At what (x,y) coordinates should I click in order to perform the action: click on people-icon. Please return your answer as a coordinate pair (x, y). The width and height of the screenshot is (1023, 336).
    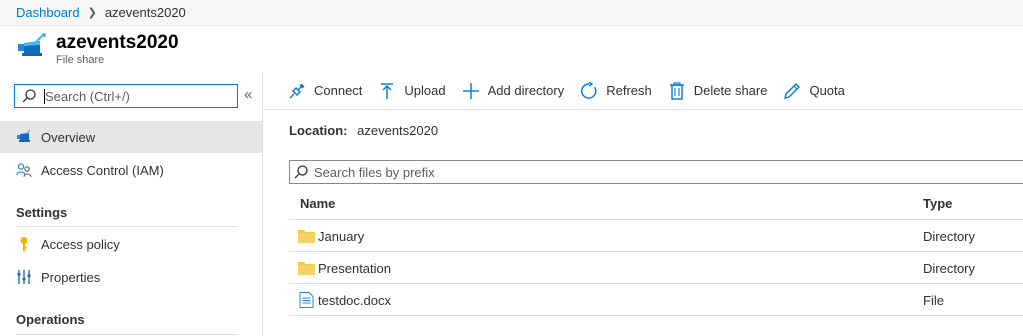
    Looking at the image, I should click on (24, 170).